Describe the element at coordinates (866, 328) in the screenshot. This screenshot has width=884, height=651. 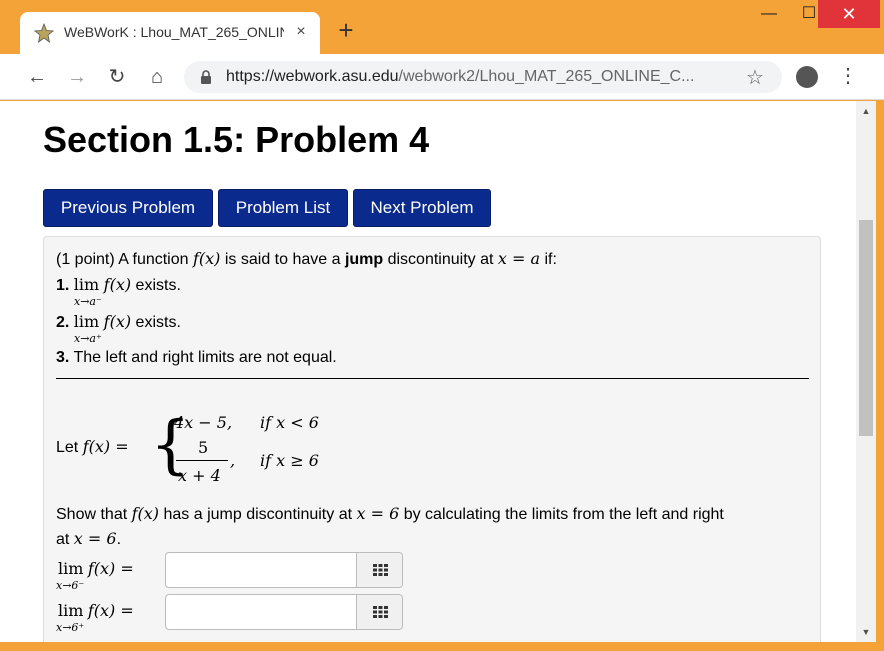
I see `scrollbar-thumb` at that location.